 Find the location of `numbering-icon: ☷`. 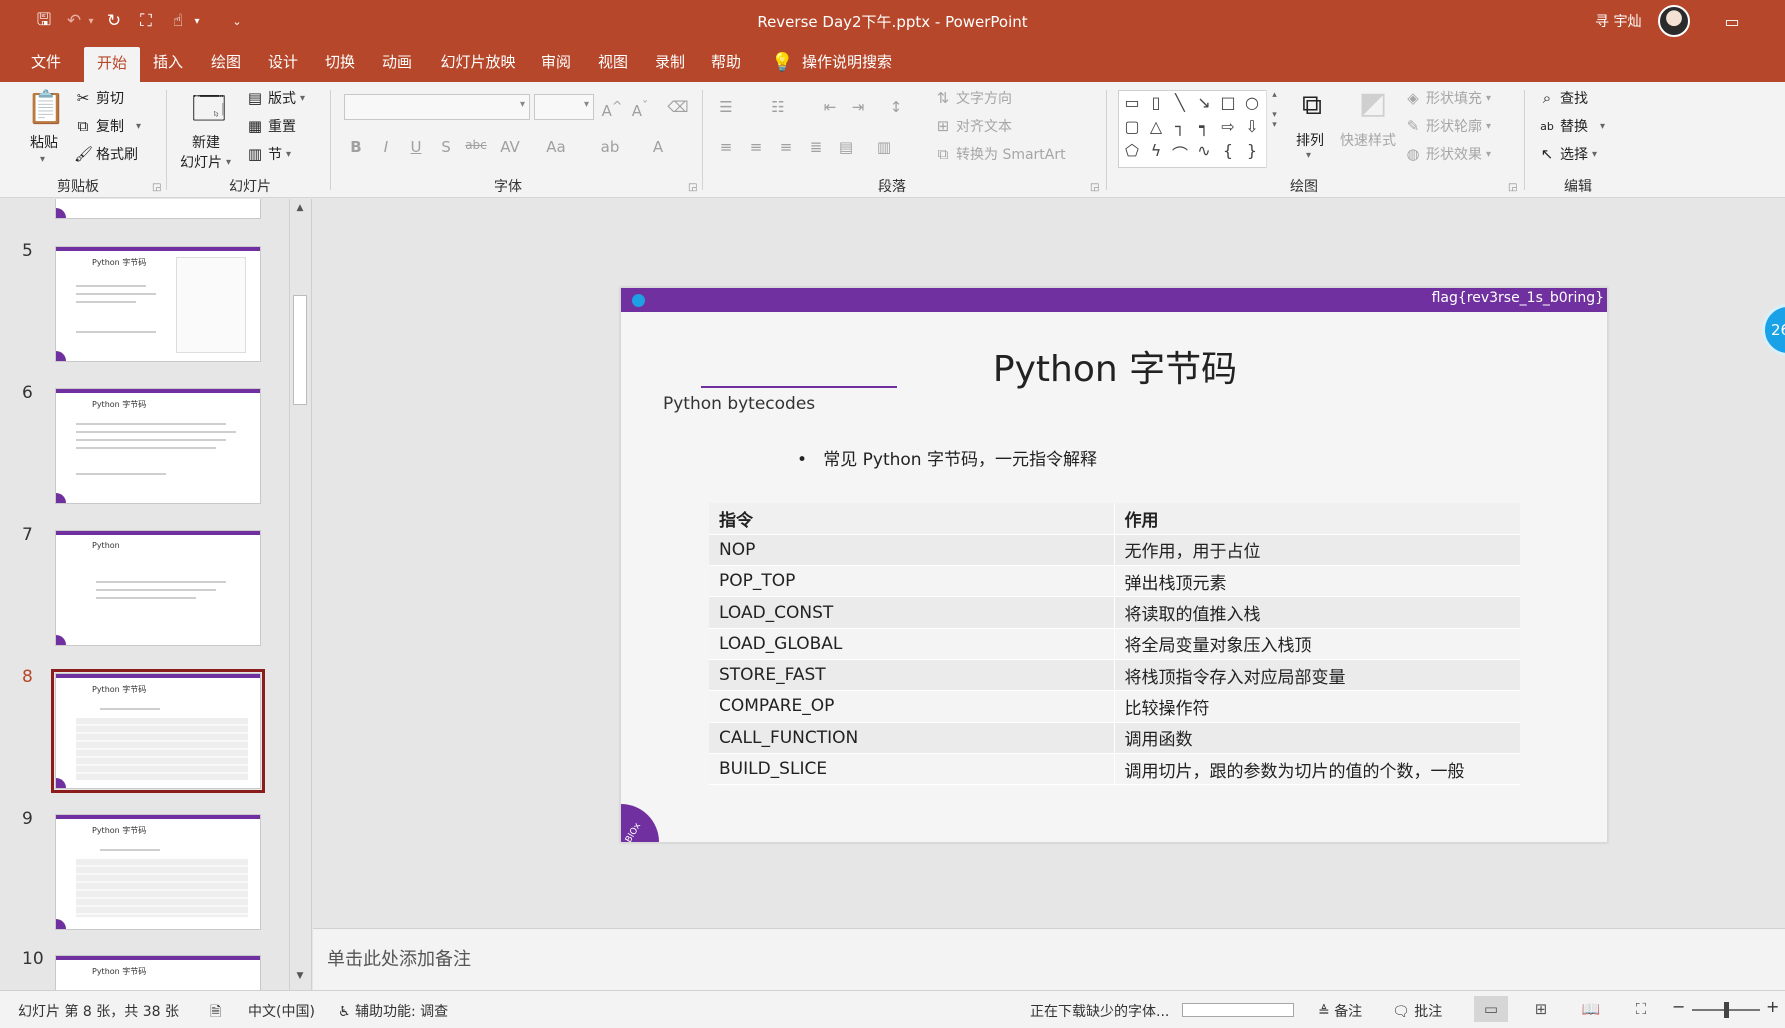

numbering-icon: ☷ is located at coordinates (778, 107).